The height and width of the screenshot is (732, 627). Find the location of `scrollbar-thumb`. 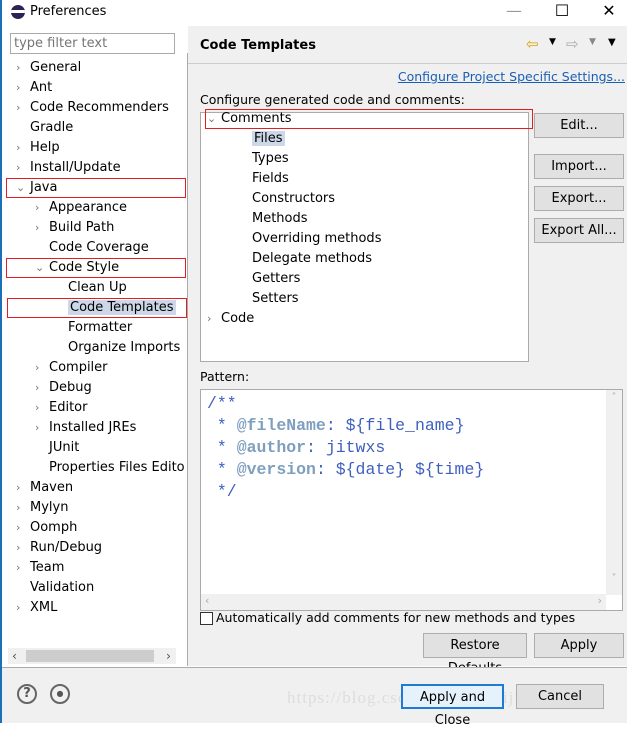

scrollbar-thumb is located at coordinates (90, 656).